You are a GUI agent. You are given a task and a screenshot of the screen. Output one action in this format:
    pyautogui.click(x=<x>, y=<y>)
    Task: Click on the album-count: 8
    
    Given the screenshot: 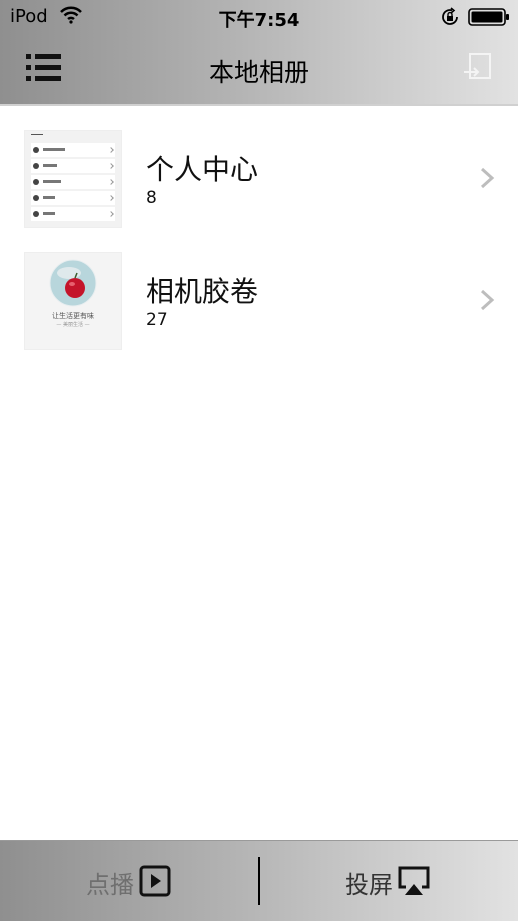 What is the action you would take?
    pyautogui.click(x=151, y=198)
    